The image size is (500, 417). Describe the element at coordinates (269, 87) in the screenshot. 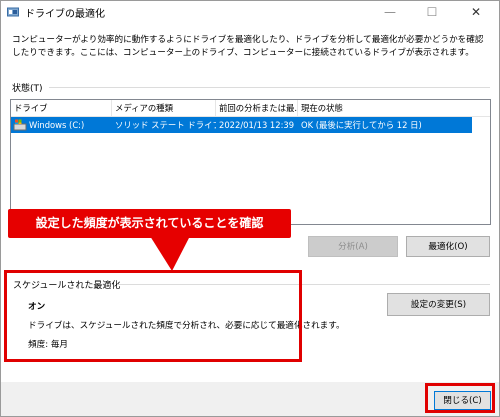

I see `status-divider` at that location.